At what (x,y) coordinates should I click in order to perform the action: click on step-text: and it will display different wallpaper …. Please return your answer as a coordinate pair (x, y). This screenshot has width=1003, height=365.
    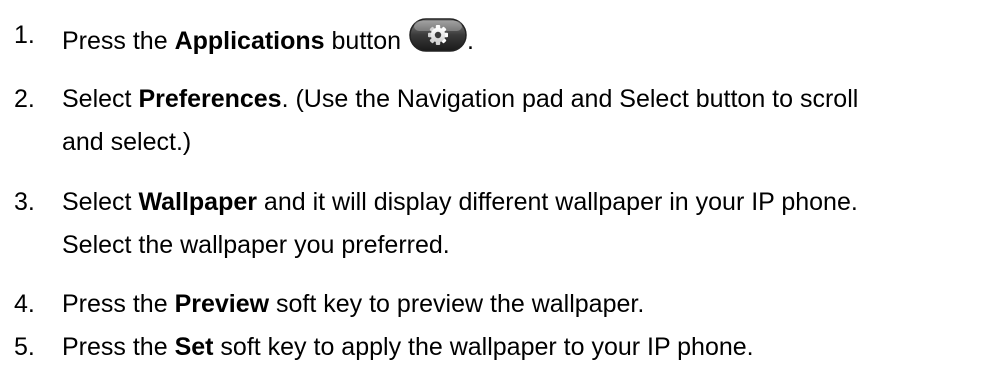
    Looking at the image, I should click on (557, 202).